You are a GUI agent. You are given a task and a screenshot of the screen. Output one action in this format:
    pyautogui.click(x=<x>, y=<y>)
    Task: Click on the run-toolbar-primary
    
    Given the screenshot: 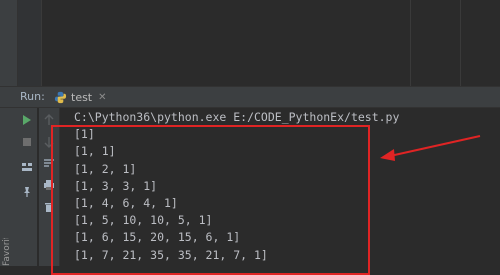 What is the action you would take?
    pyautogui.click(x=27, y=187)
    